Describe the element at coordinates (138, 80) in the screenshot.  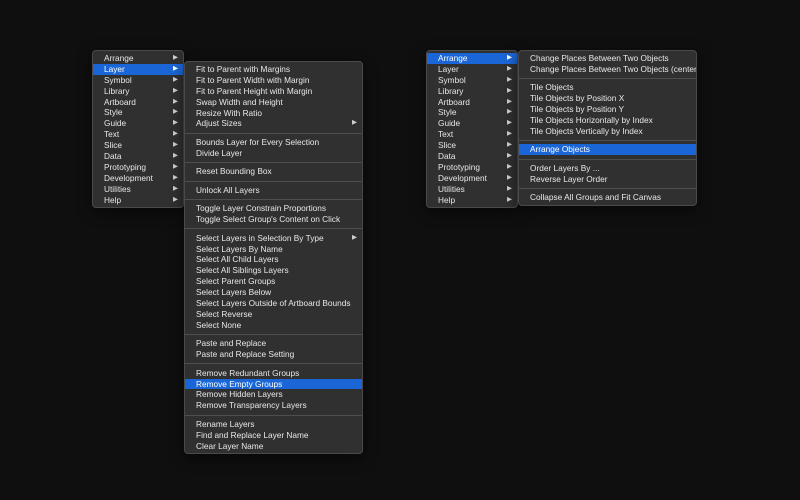
I see `main-menu-left-item-symbol: Symbol ▶` at that location.